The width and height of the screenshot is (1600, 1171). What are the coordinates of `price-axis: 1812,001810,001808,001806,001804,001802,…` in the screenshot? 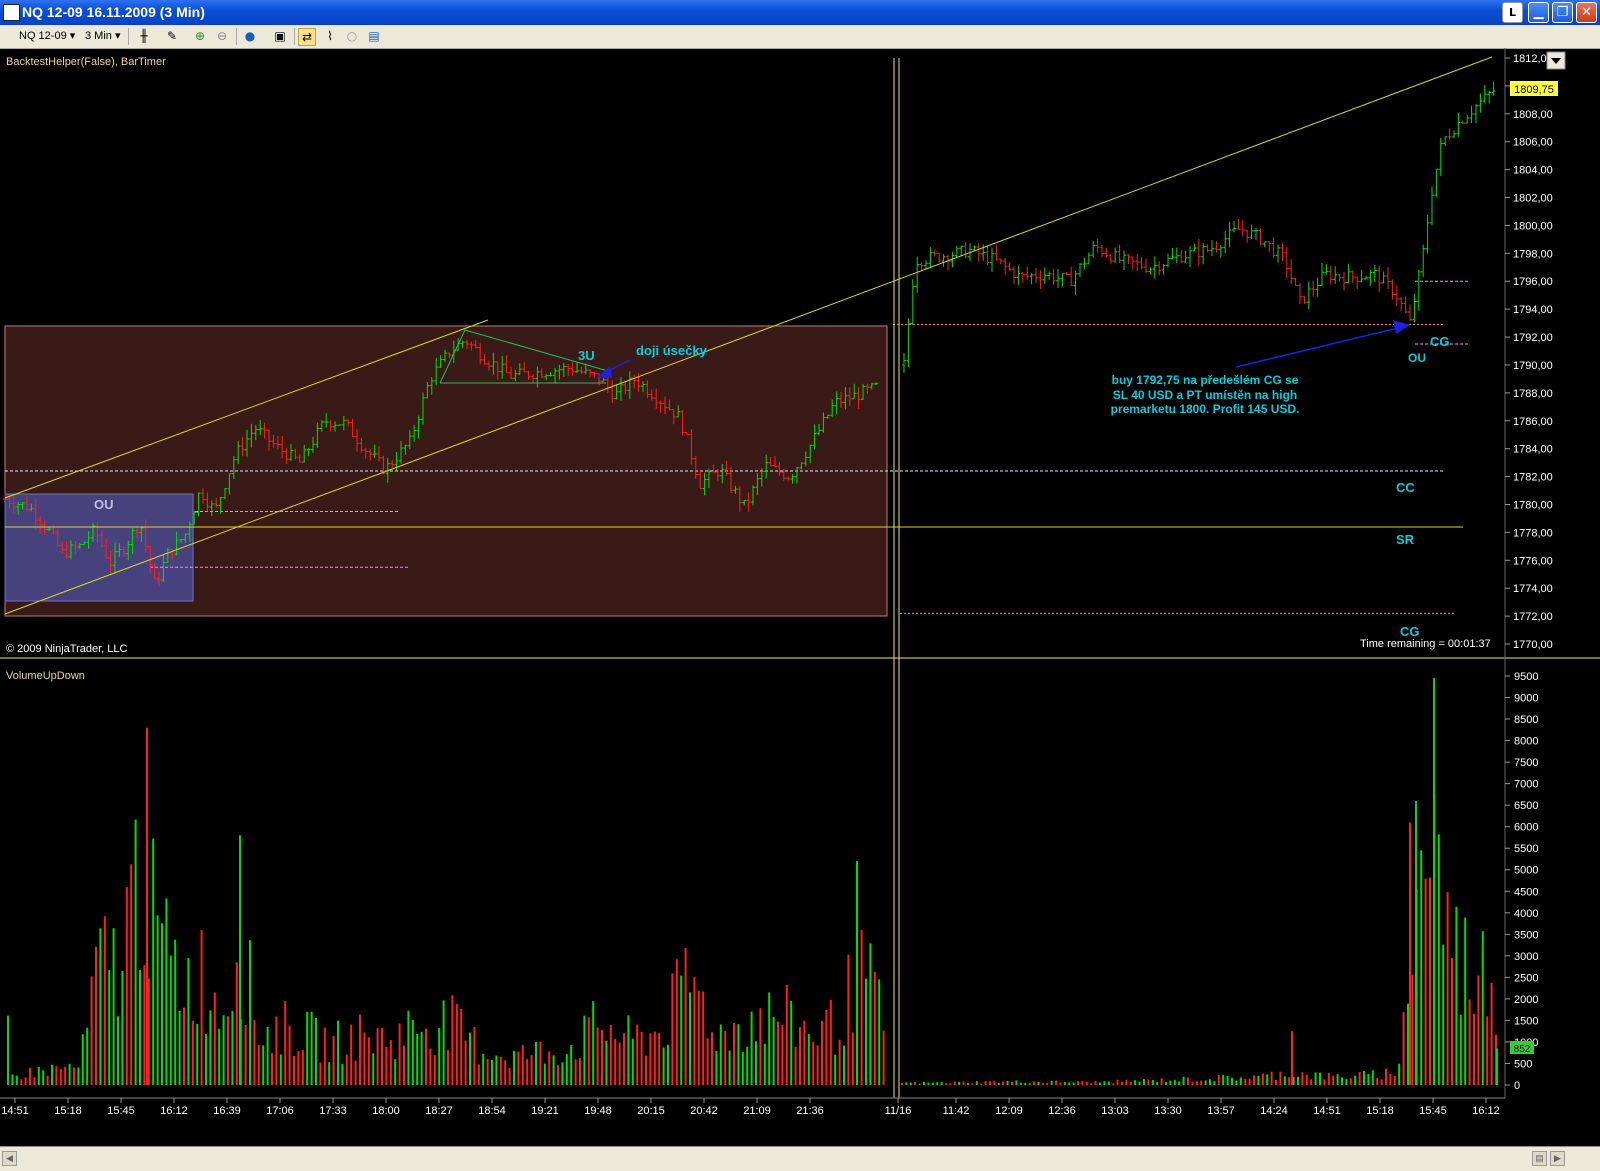 It's located at (1529, 352).